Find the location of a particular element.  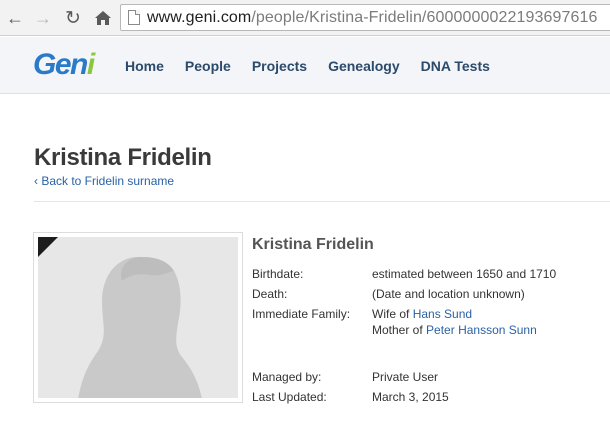

page-title: Kristina Fridelin is located at coordinates (123, 157).